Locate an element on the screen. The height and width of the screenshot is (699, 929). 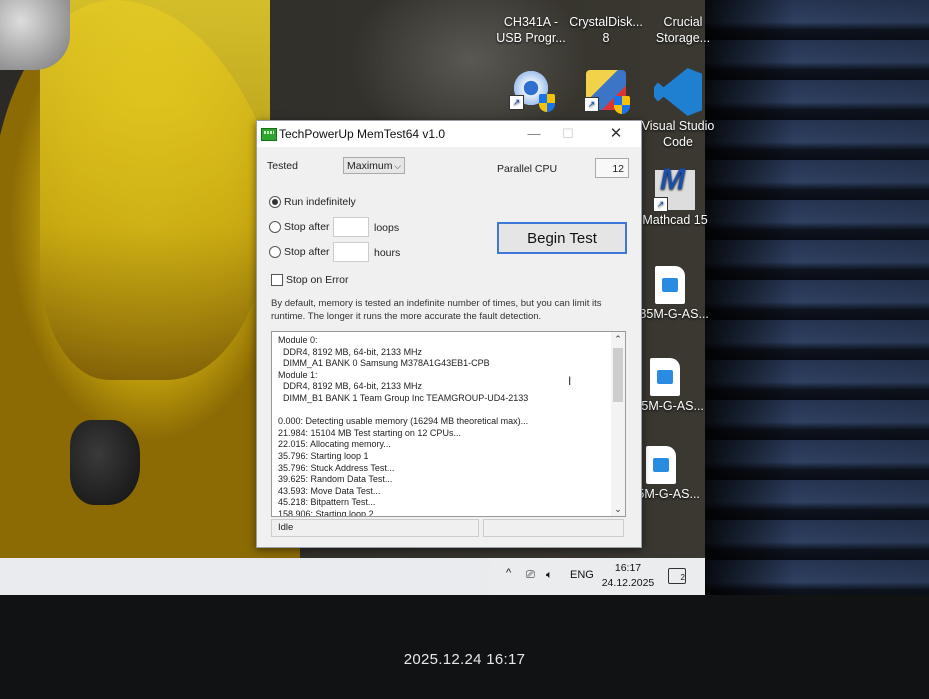
notification-center-icon: 2 is located at coordinates (677, 576).